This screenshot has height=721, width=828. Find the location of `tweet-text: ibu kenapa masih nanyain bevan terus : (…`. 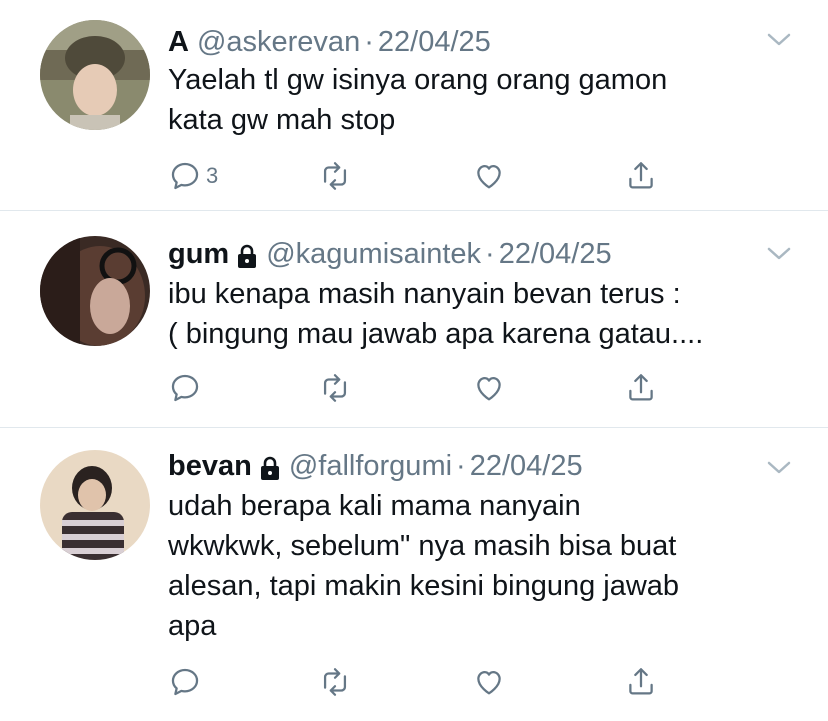

tweet-text: ibu kenapa masih nanyain bevan terus : (… is located at coordinates (478, 314).